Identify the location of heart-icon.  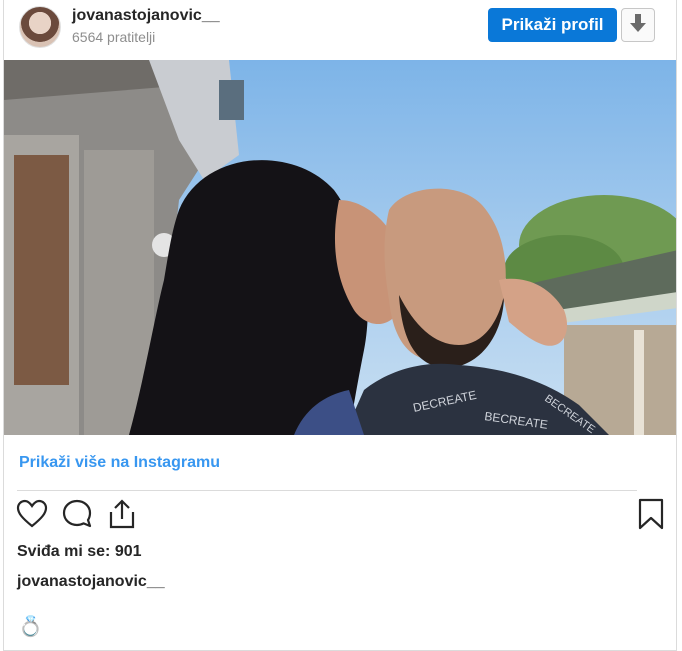
(32, 516).